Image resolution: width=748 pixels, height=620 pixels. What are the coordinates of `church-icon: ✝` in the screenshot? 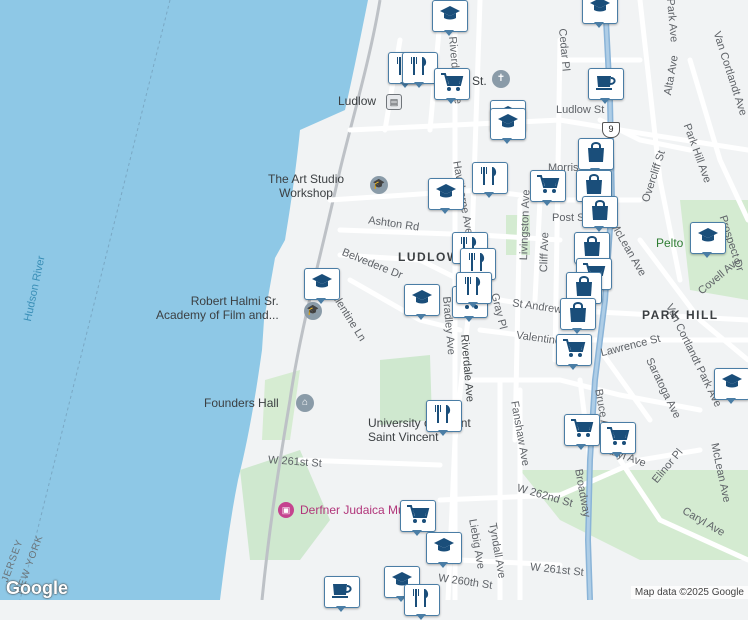 It's located at (501, 79).